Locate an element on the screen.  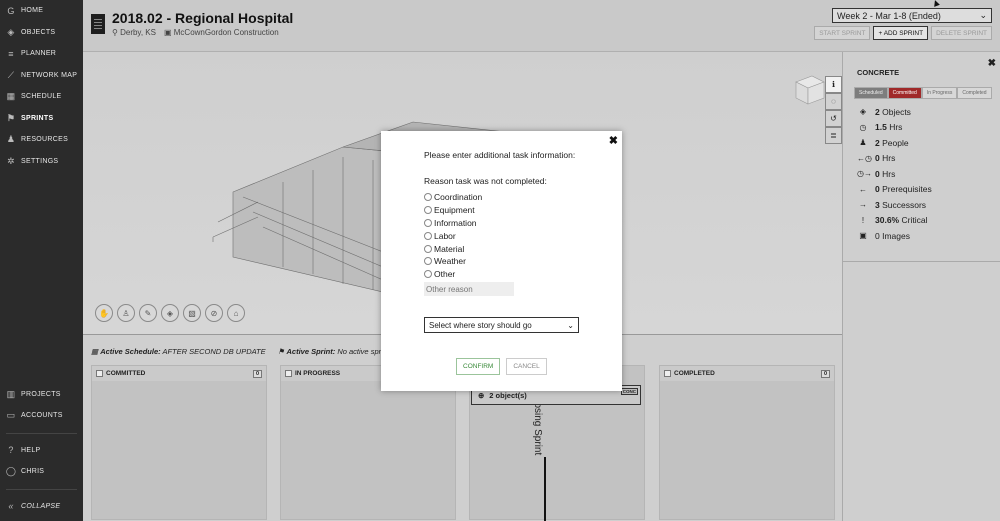
reason-option-labor: Labor is located at coordinates (453, 235).